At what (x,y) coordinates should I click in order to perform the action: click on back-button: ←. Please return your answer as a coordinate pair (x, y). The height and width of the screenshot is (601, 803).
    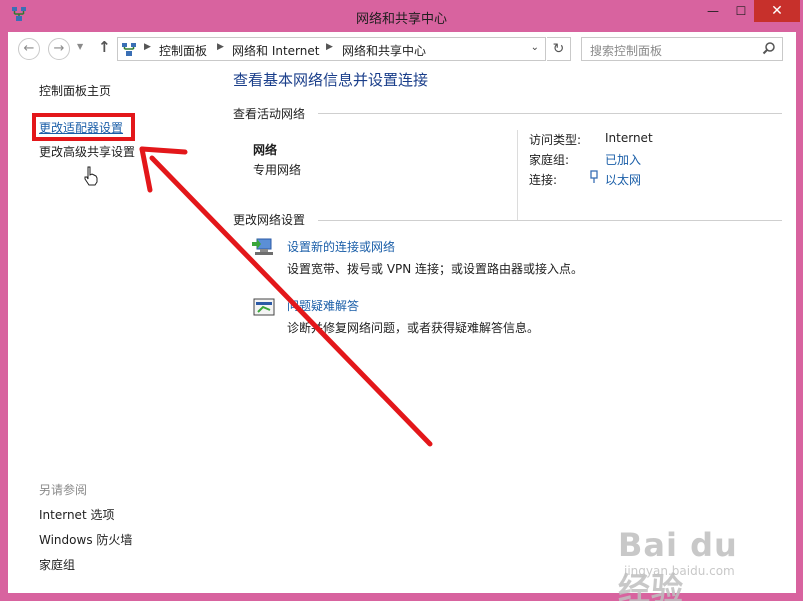
    Looking at the image, I should click on (29, 49).